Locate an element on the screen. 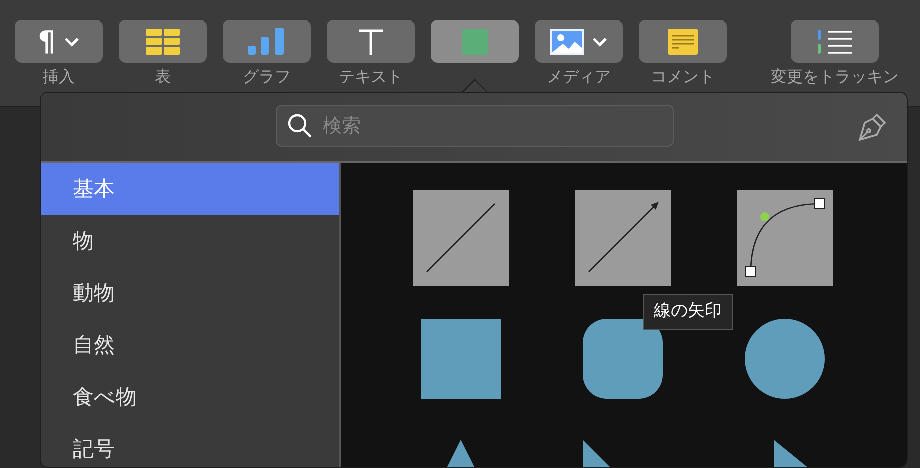 The image size is (920, 468). toolbar-label: 挿入 is located at coordinates (59, 77).